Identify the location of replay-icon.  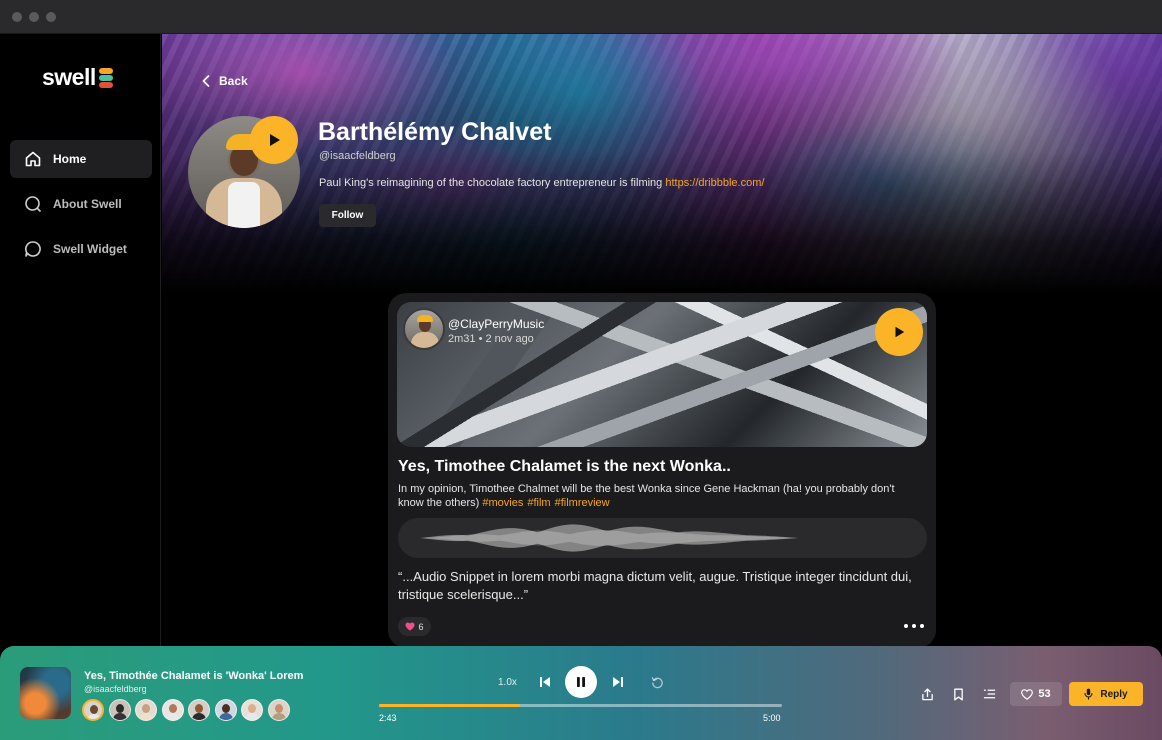
(657, 682).